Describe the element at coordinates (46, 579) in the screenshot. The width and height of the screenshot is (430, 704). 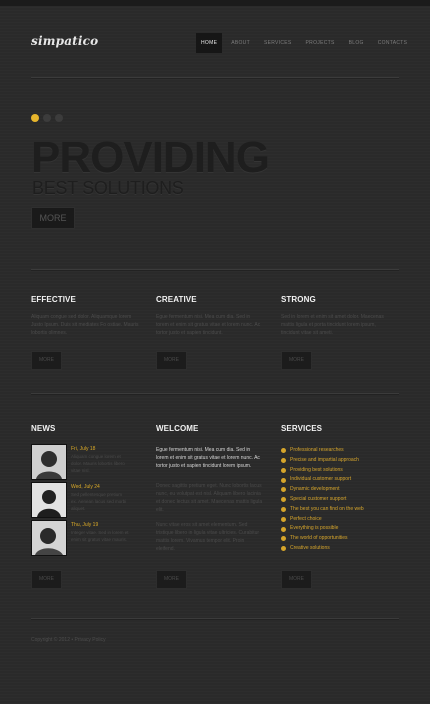
I see `news-more-button: MORE` at that location.